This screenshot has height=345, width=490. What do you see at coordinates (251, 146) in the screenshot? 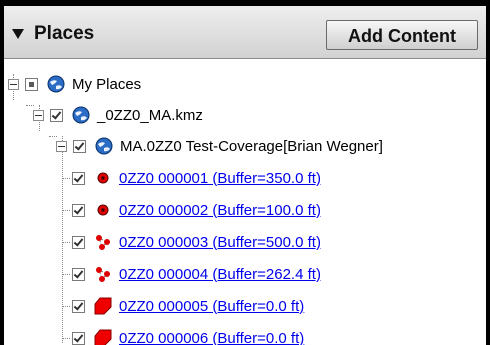
I see `tree-item-label: MA.0ZZ0 Test-Coverage[Brian Wegner]` at bounding box center [251, 146].